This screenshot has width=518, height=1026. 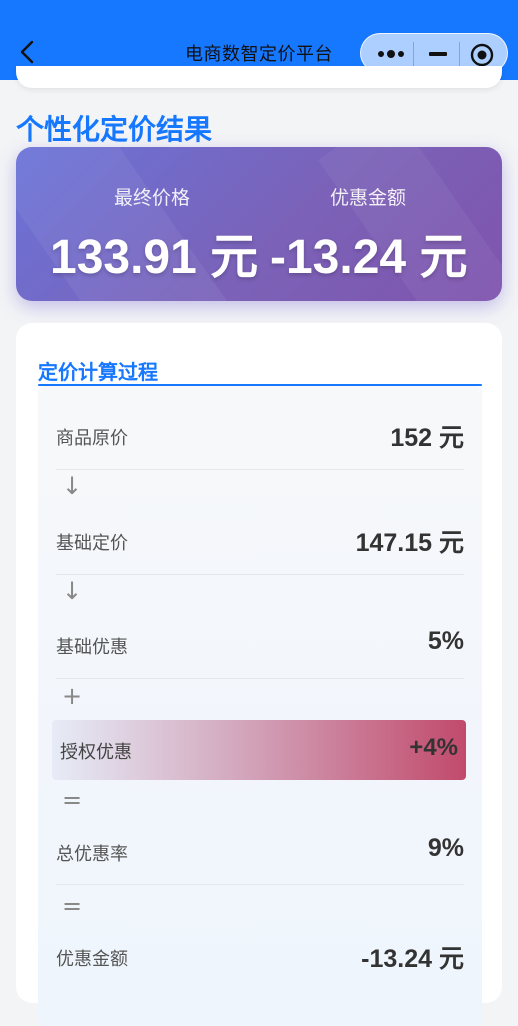 What do you see at coordinates (92, 543) in the screenshot?
I see `step-label: 基础定价` at bounding box center [92, 543].